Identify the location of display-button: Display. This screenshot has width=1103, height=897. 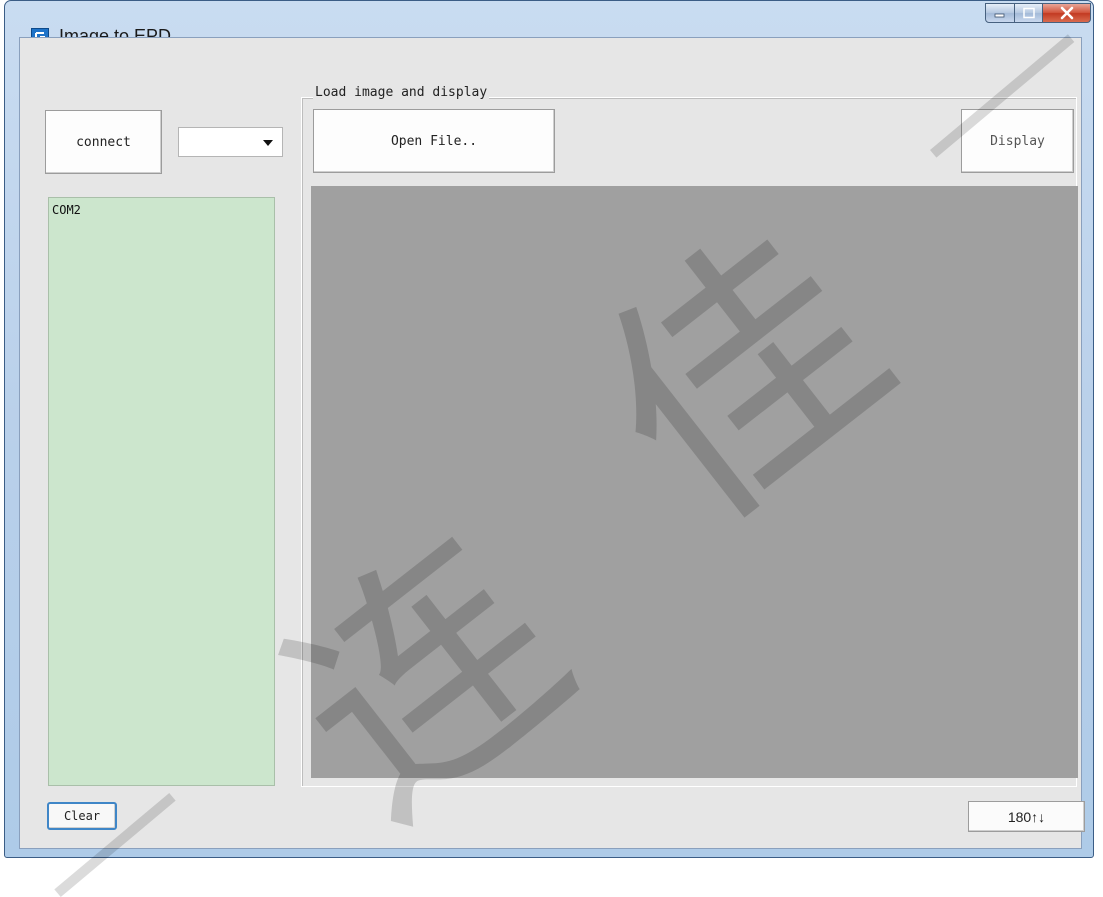
(1017, 141).